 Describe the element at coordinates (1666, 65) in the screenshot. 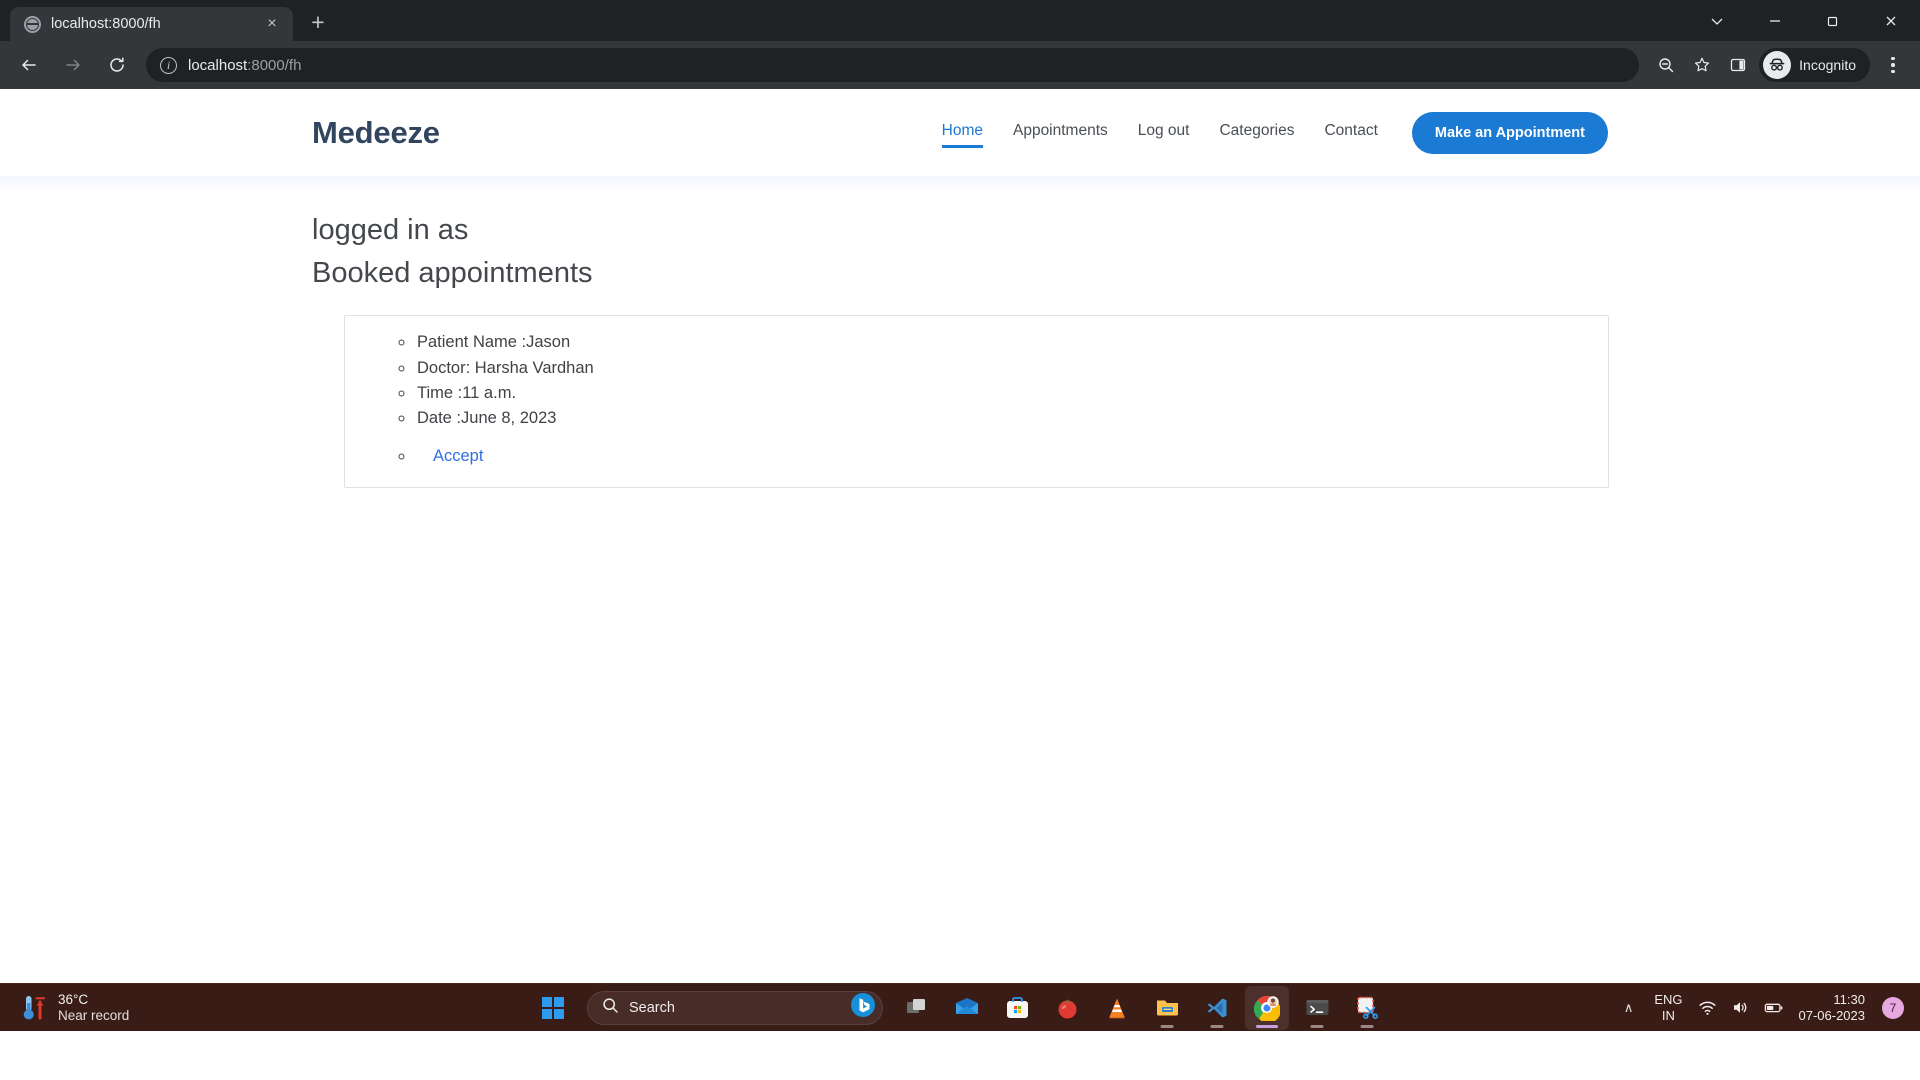

I see `zoom-out-icon` at that location.